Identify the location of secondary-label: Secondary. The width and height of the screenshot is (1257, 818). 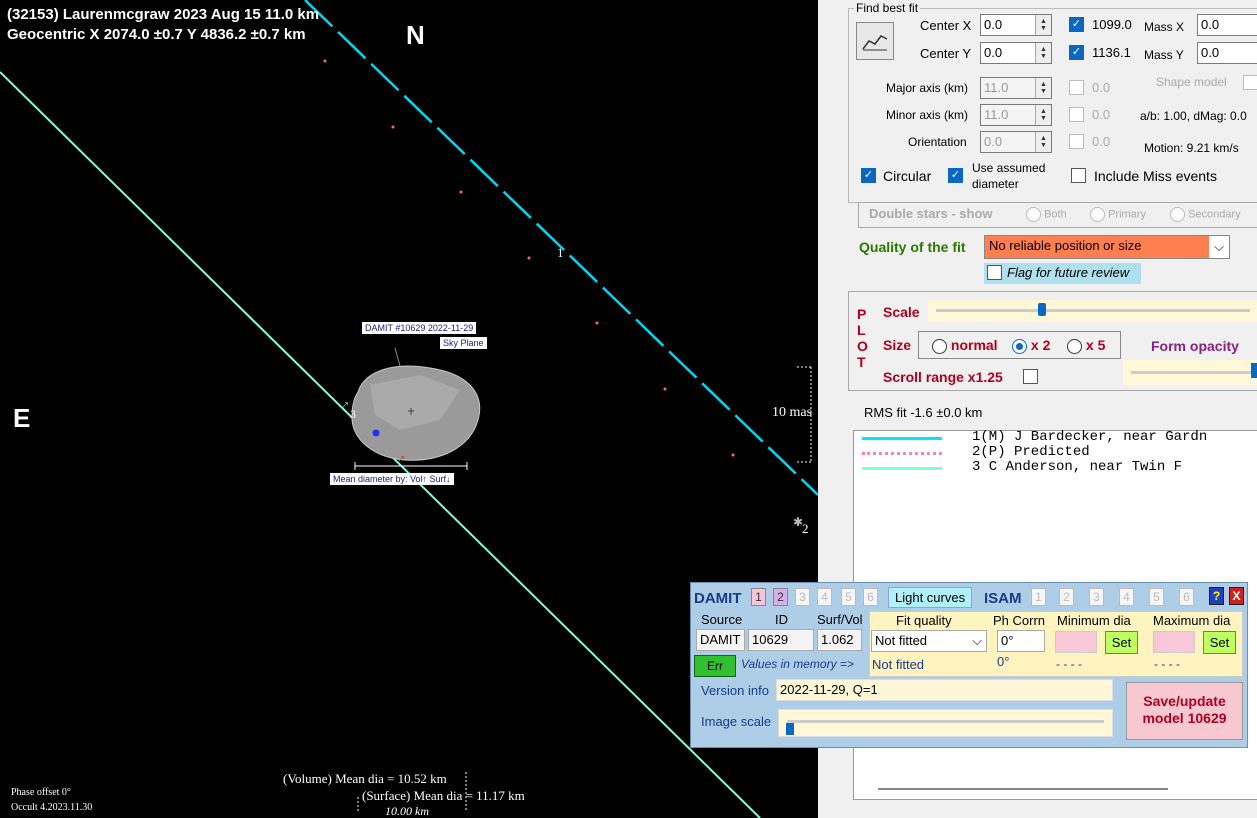
(1214, 214).